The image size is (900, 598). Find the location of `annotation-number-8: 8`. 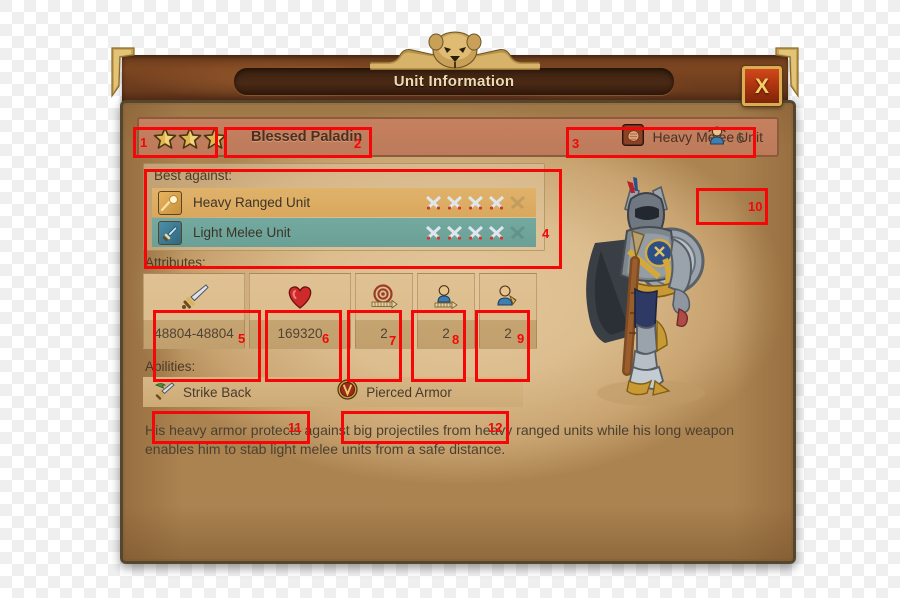

annotation-number-8: 8 is located at coordinates (456, 339).